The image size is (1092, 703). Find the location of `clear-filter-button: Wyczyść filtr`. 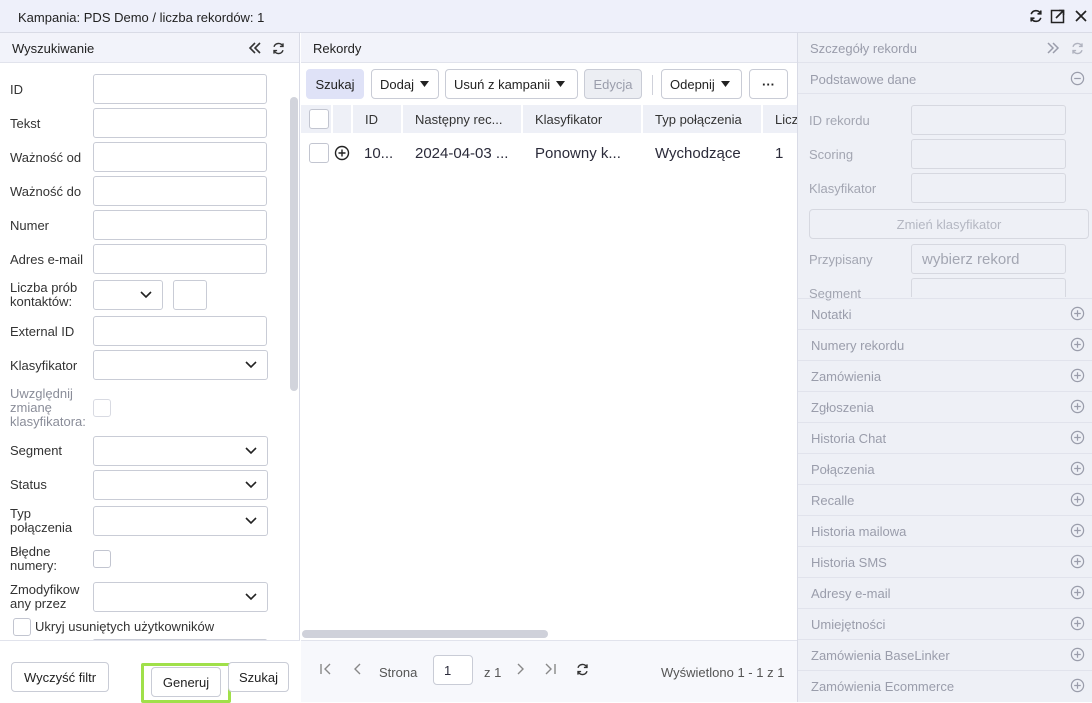

clear-filter-button: Wyczyść filtr is located at coordinates (60, 677).